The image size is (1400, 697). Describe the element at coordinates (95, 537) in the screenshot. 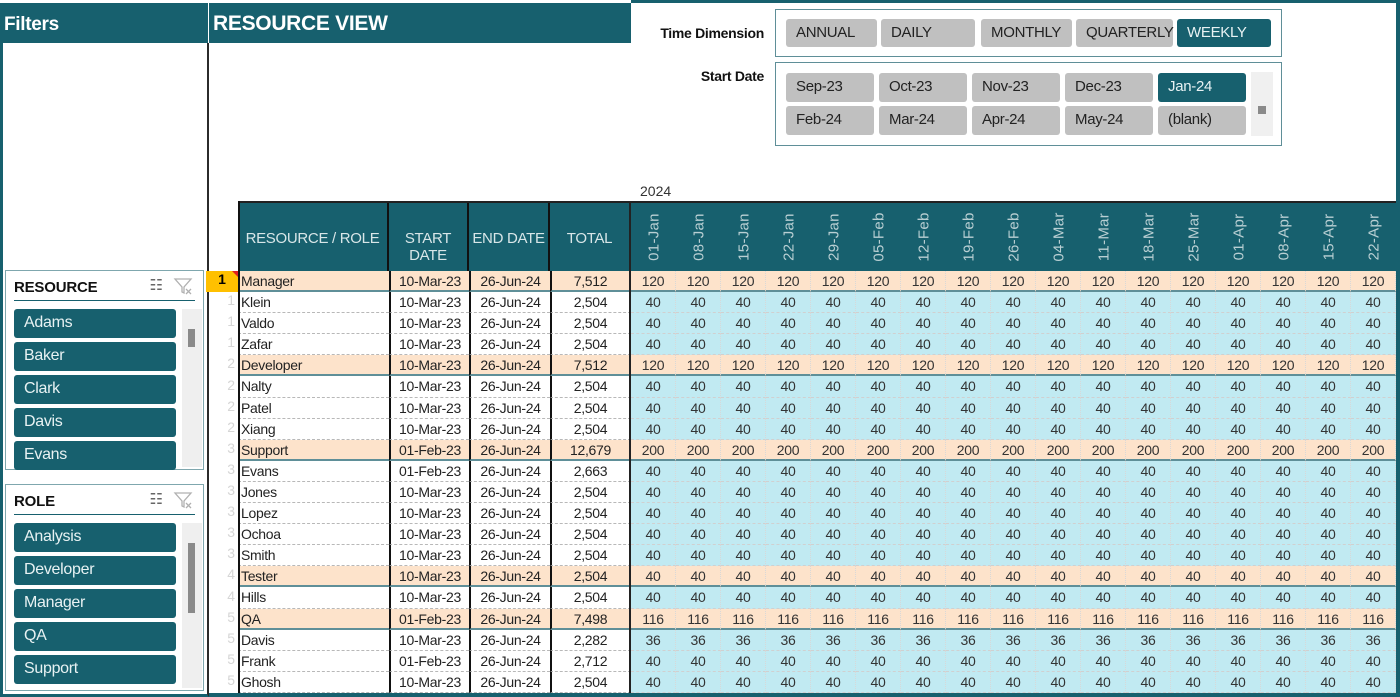

I see `slicer-item-analysis: Analysis` at that location.